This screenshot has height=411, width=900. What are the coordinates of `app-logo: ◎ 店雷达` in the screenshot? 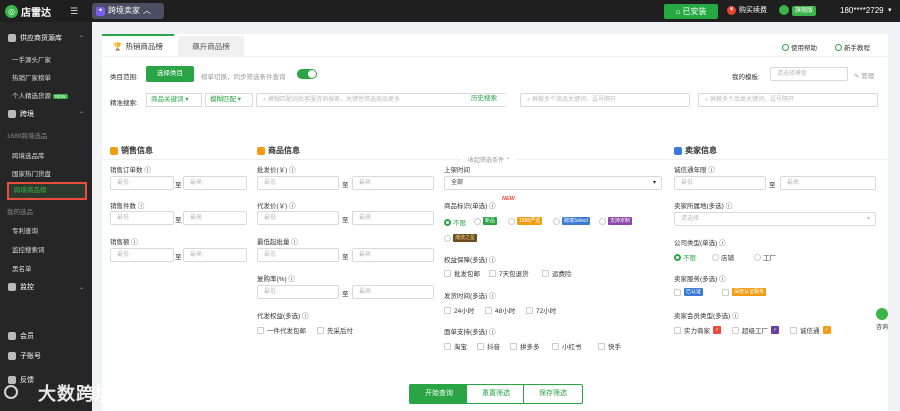 It's located at (28, 11).